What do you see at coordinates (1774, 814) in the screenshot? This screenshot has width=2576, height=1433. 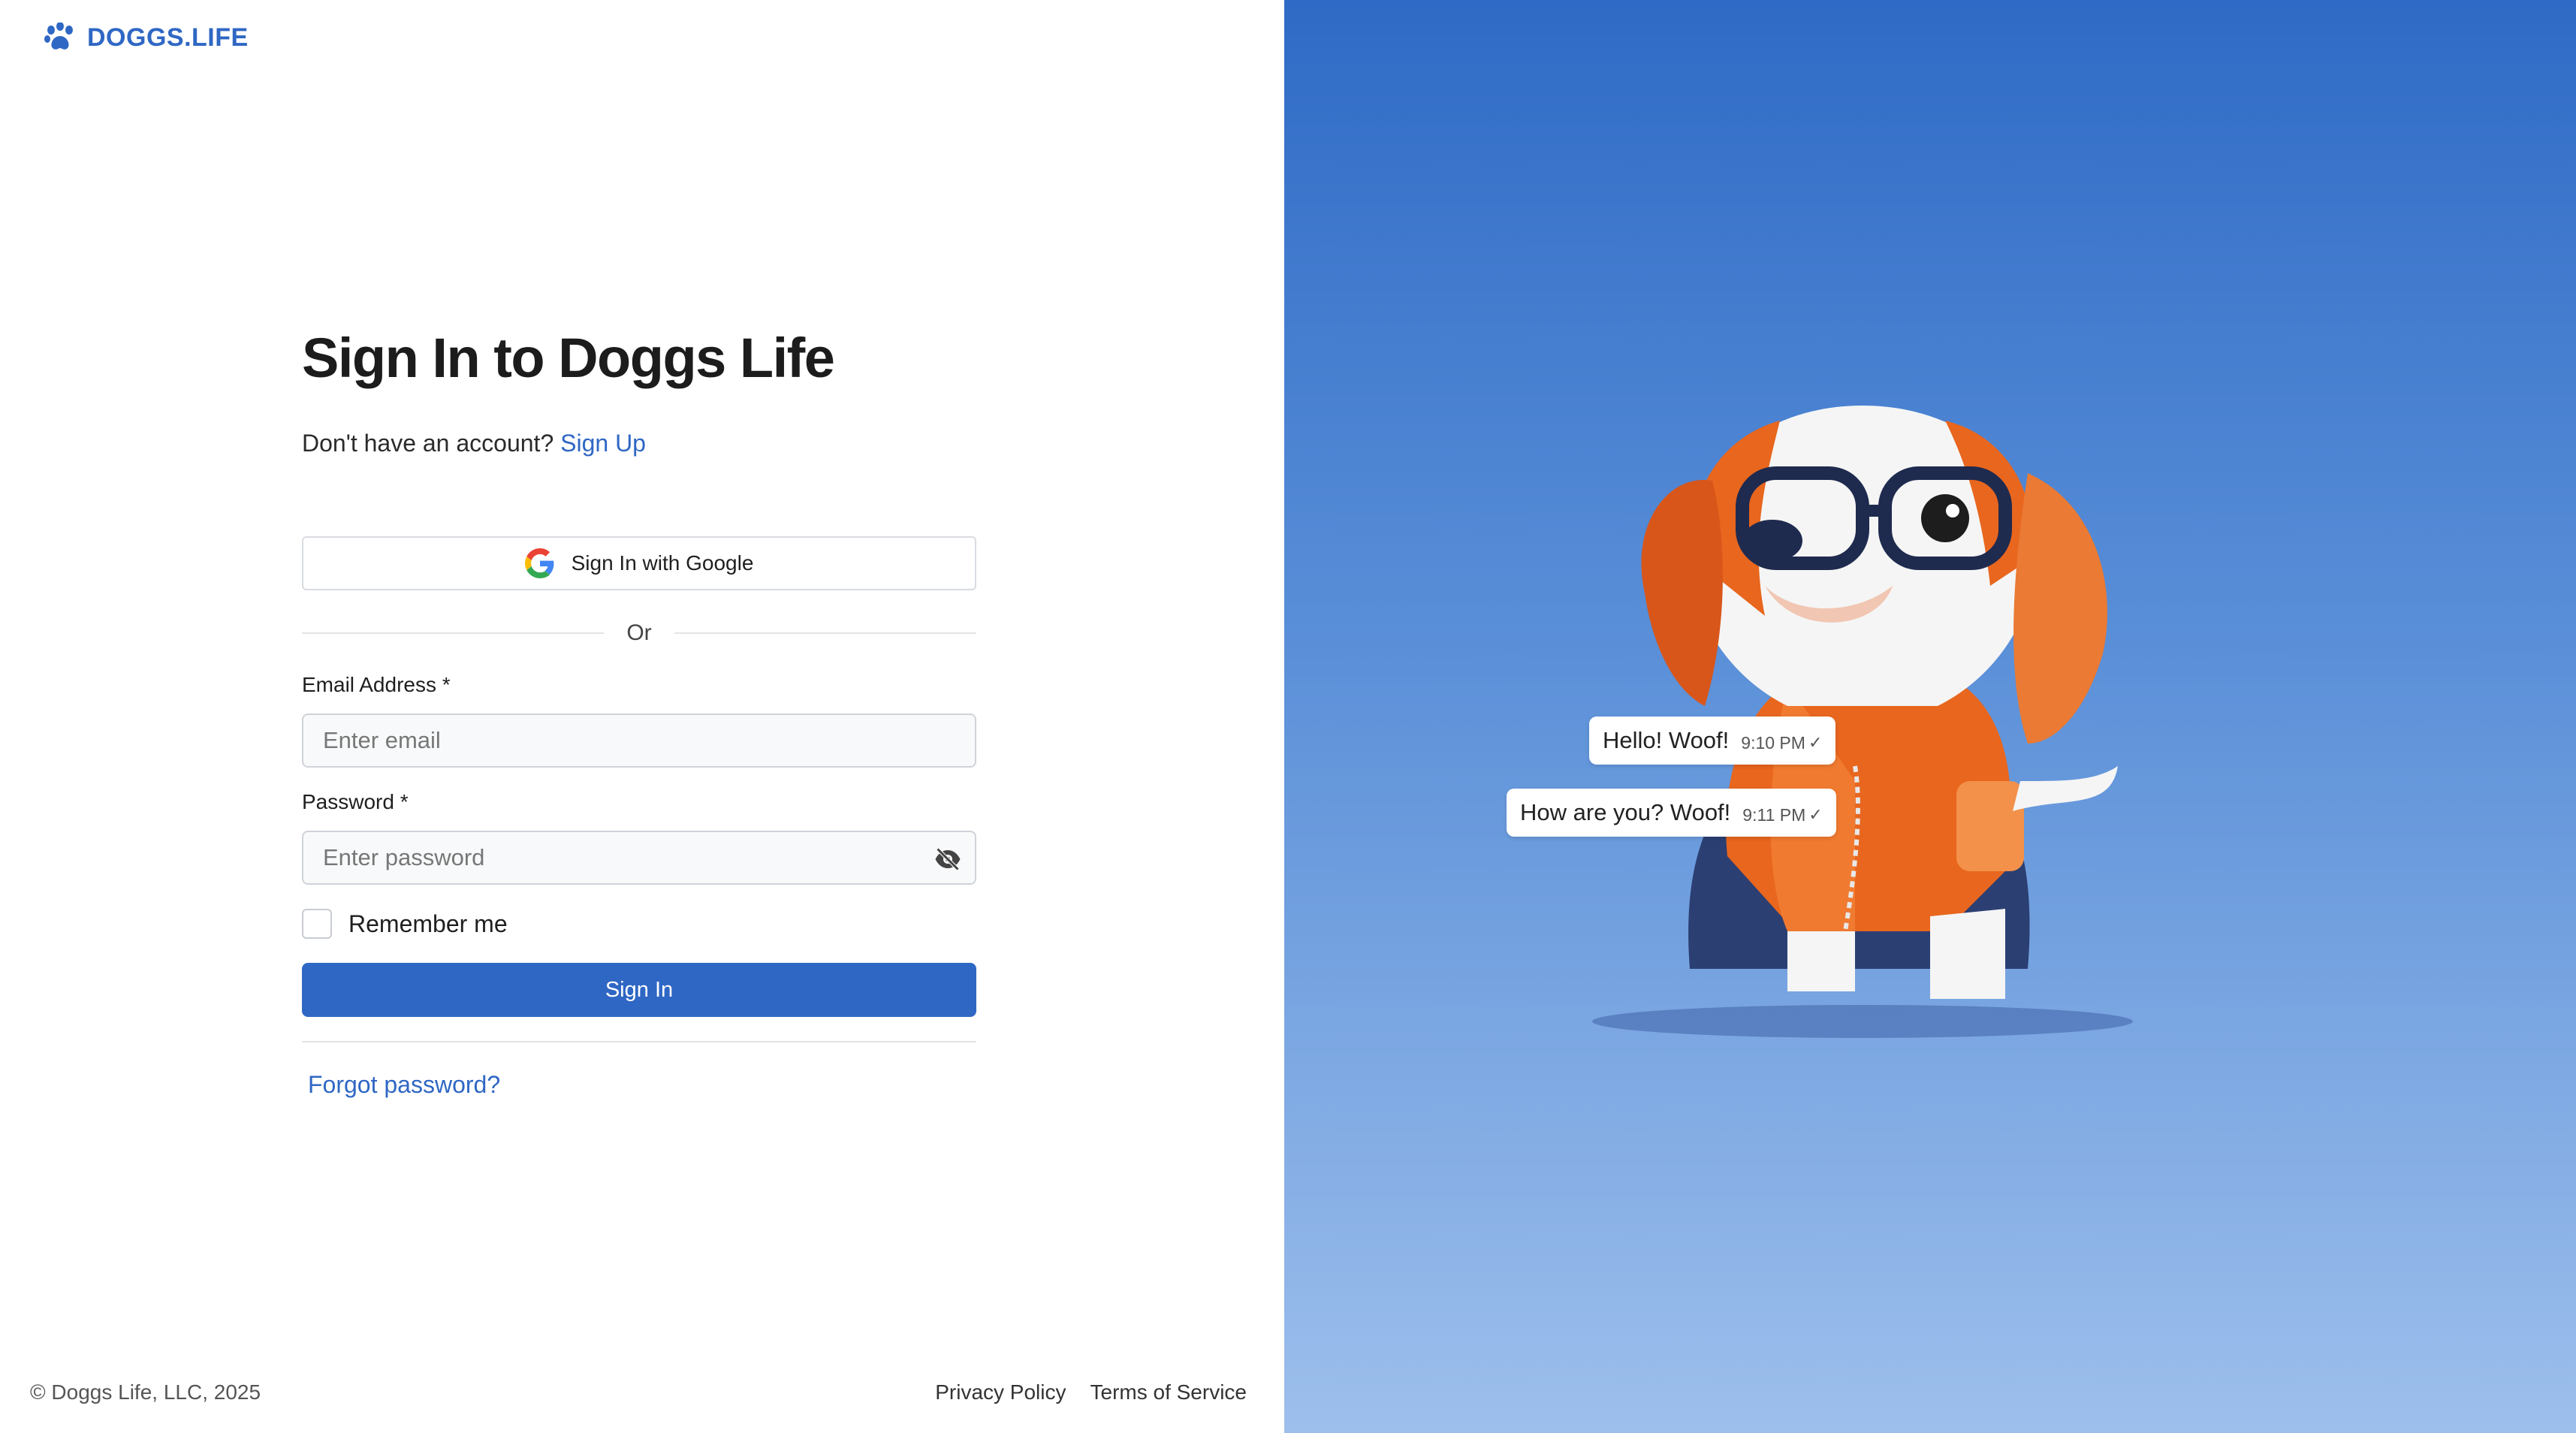 I see `bubble-time: 9:11 PM` at bounding box center [1774, 814].